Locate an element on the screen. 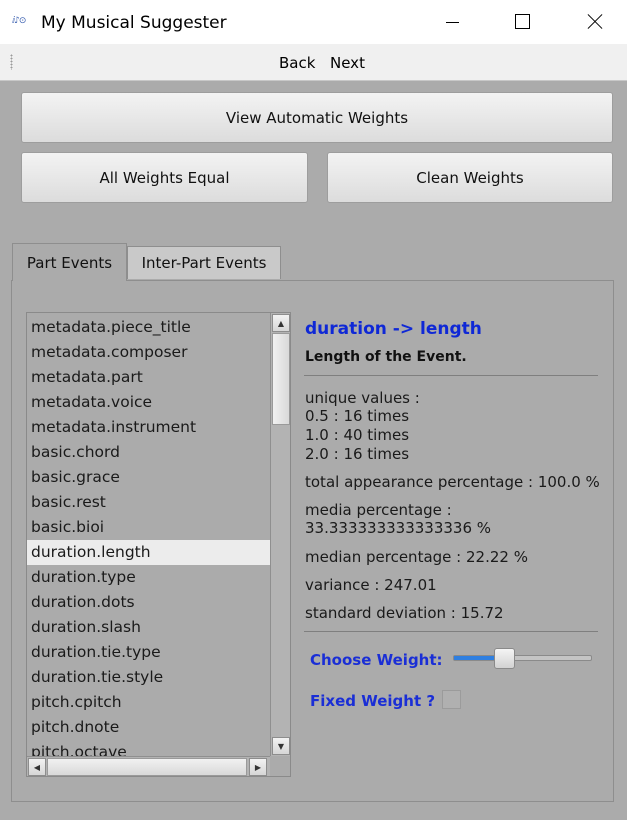 Image resolution: width=627 pixels, height=820 pixels. view-automatic-weights-button: View Automatic Weights is located at coordinates (317, 117).